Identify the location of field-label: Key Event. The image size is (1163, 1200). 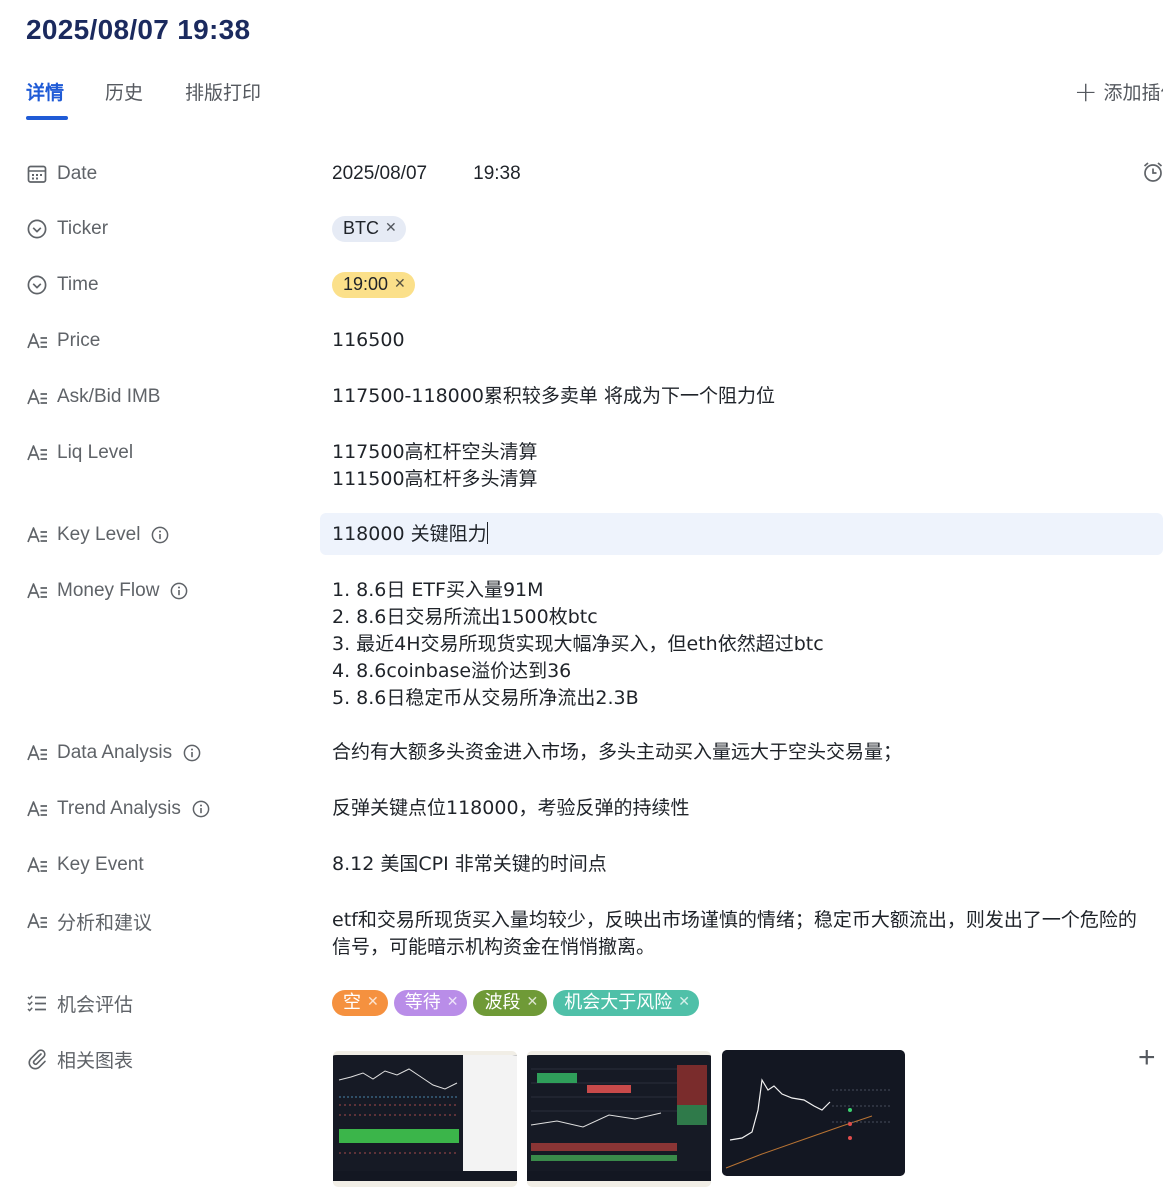
(100, 864).